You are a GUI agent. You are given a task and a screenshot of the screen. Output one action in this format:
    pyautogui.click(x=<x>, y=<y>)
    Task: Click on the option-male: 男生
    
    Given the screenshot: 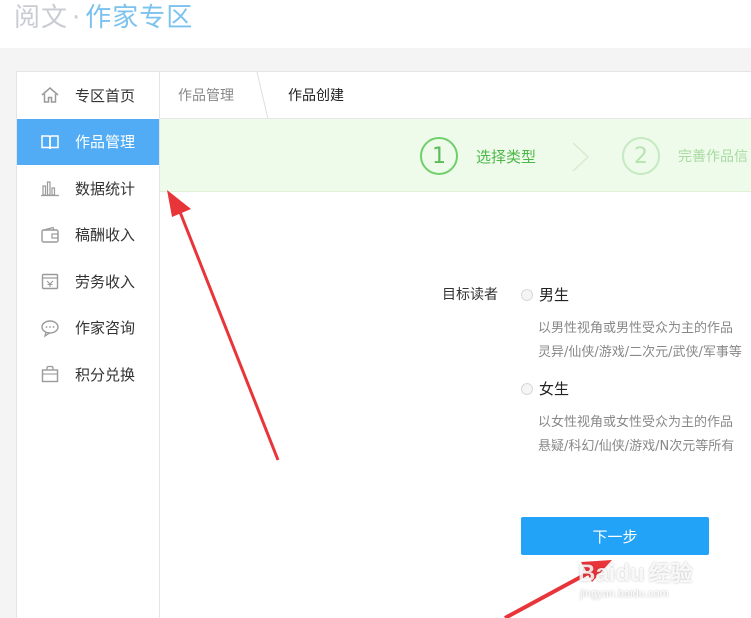 What is the action you would take?
    pyautogui.click(x=545, y=294)
    